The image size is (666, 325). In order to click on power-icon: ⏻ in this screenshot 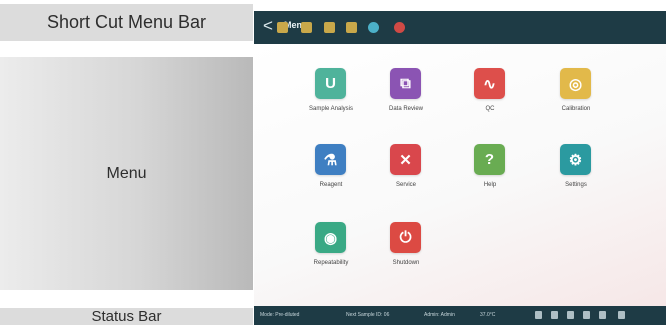, I will do `click(405, 237)`.